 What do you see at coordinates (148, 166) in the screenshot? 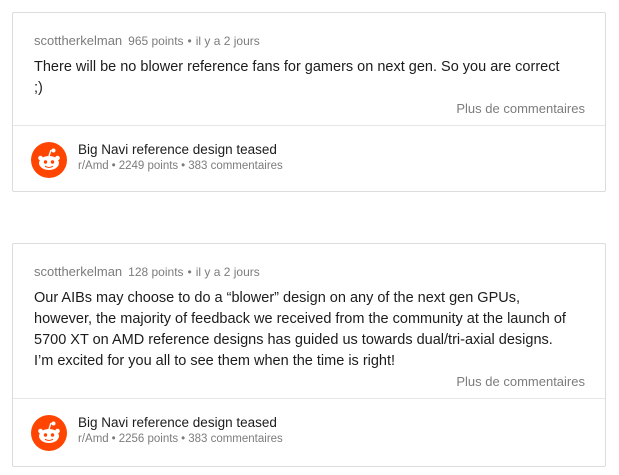
I see `post-points: 2249 points` at bounding box center [148, 166].